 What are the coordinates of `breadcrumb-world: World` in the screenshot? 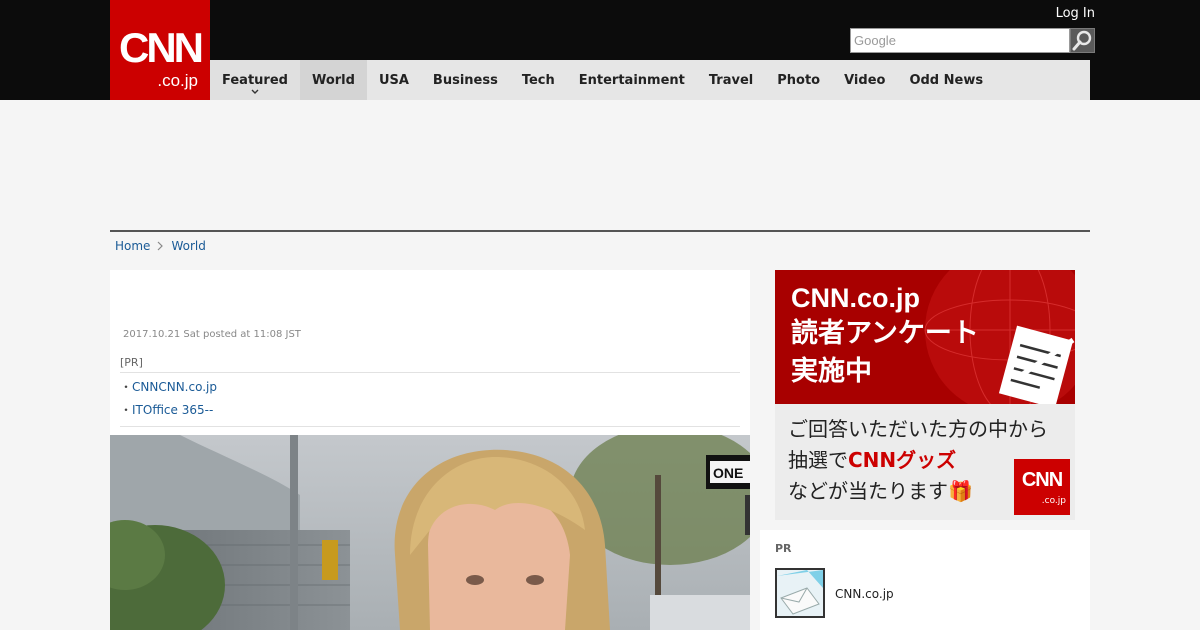 It's located at (188, 246).